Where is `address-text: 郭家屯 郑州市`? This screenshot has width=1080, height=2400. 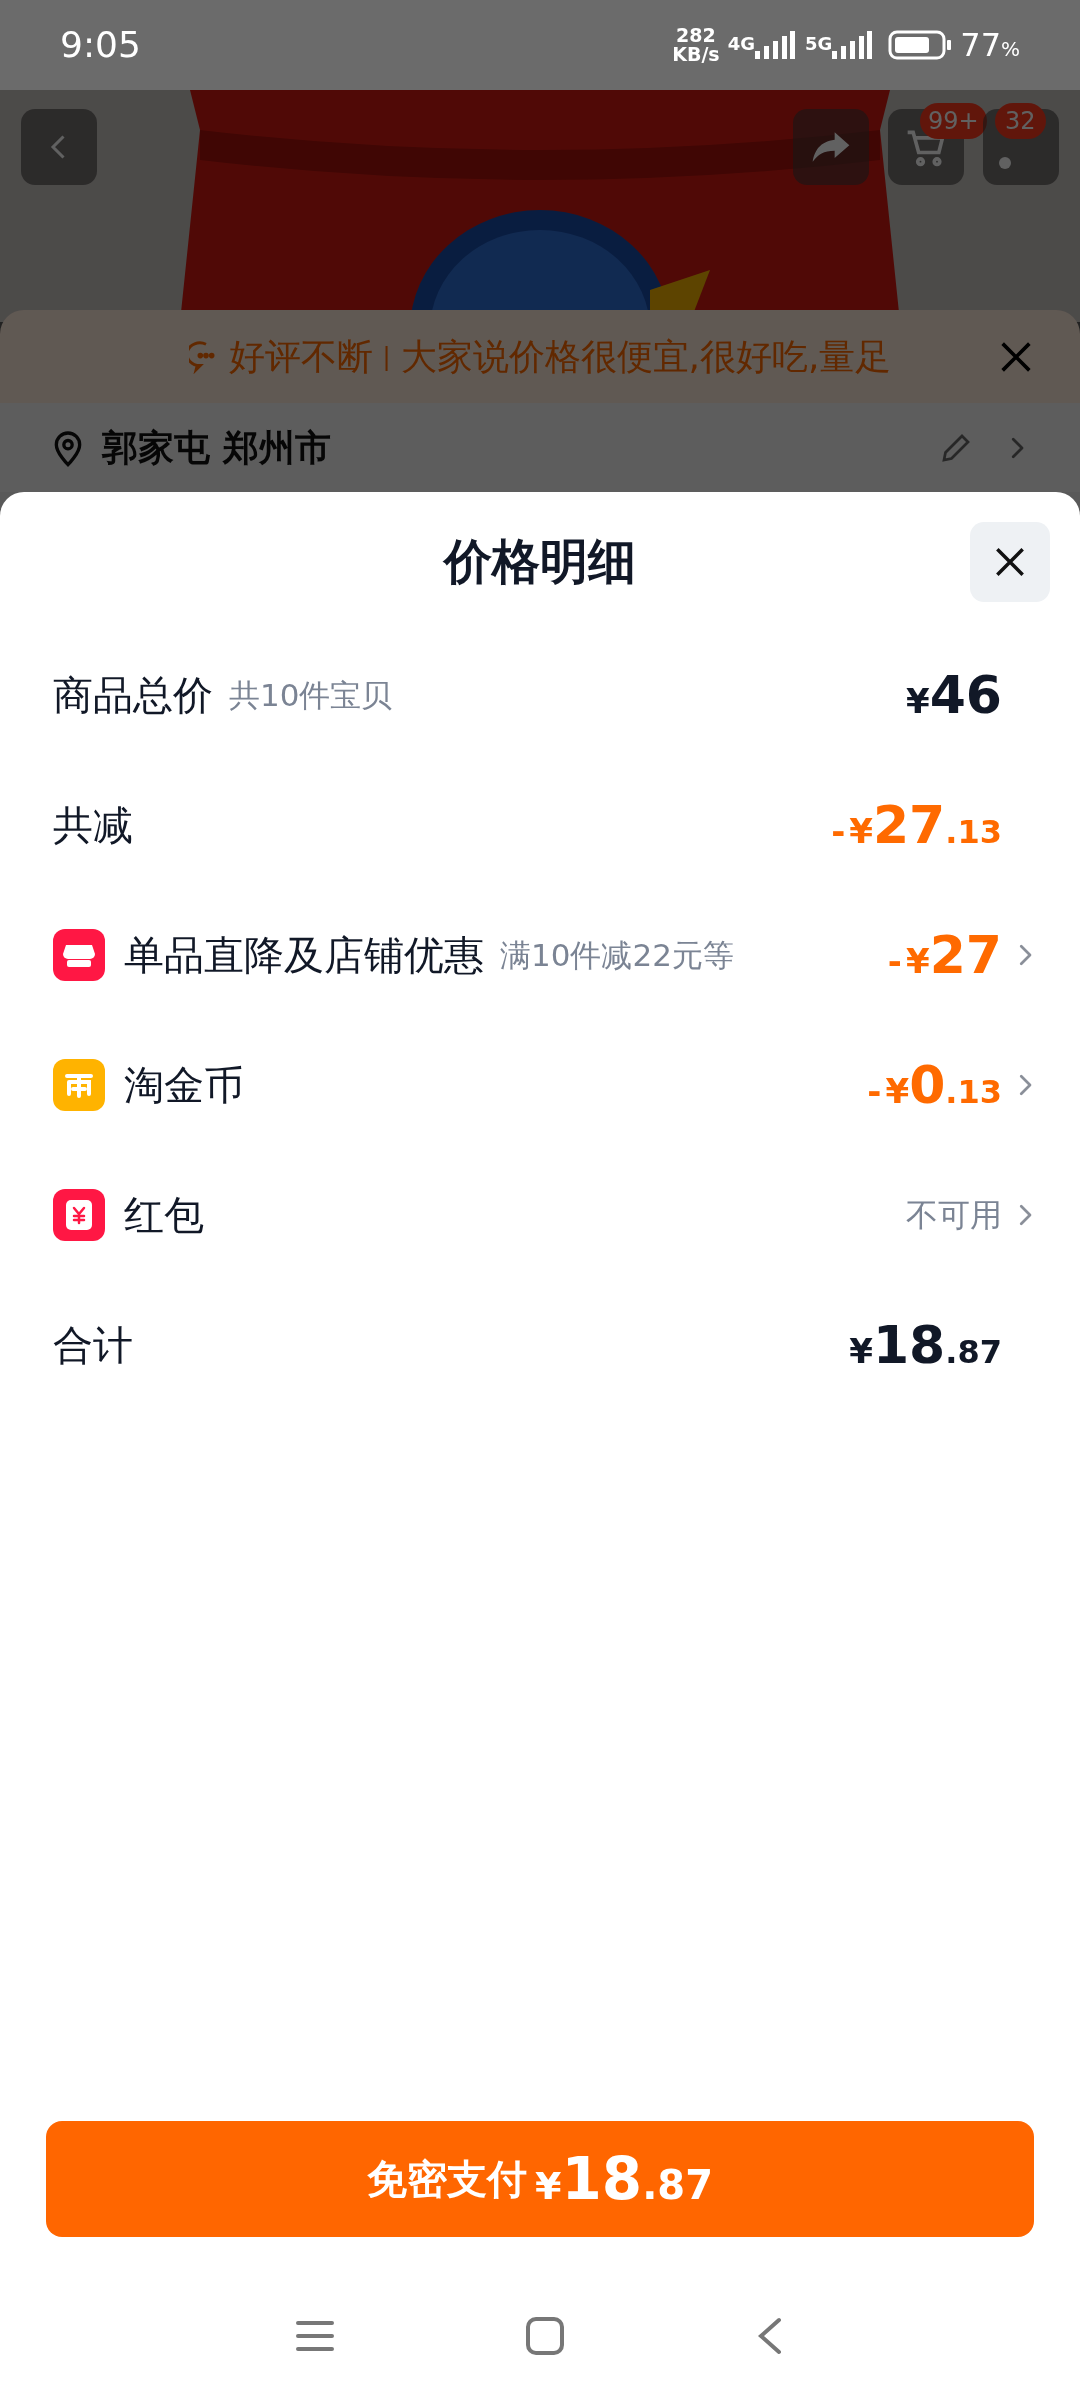
address-text: 郭家屯 郑州市 is located at coordinates (216, 447).